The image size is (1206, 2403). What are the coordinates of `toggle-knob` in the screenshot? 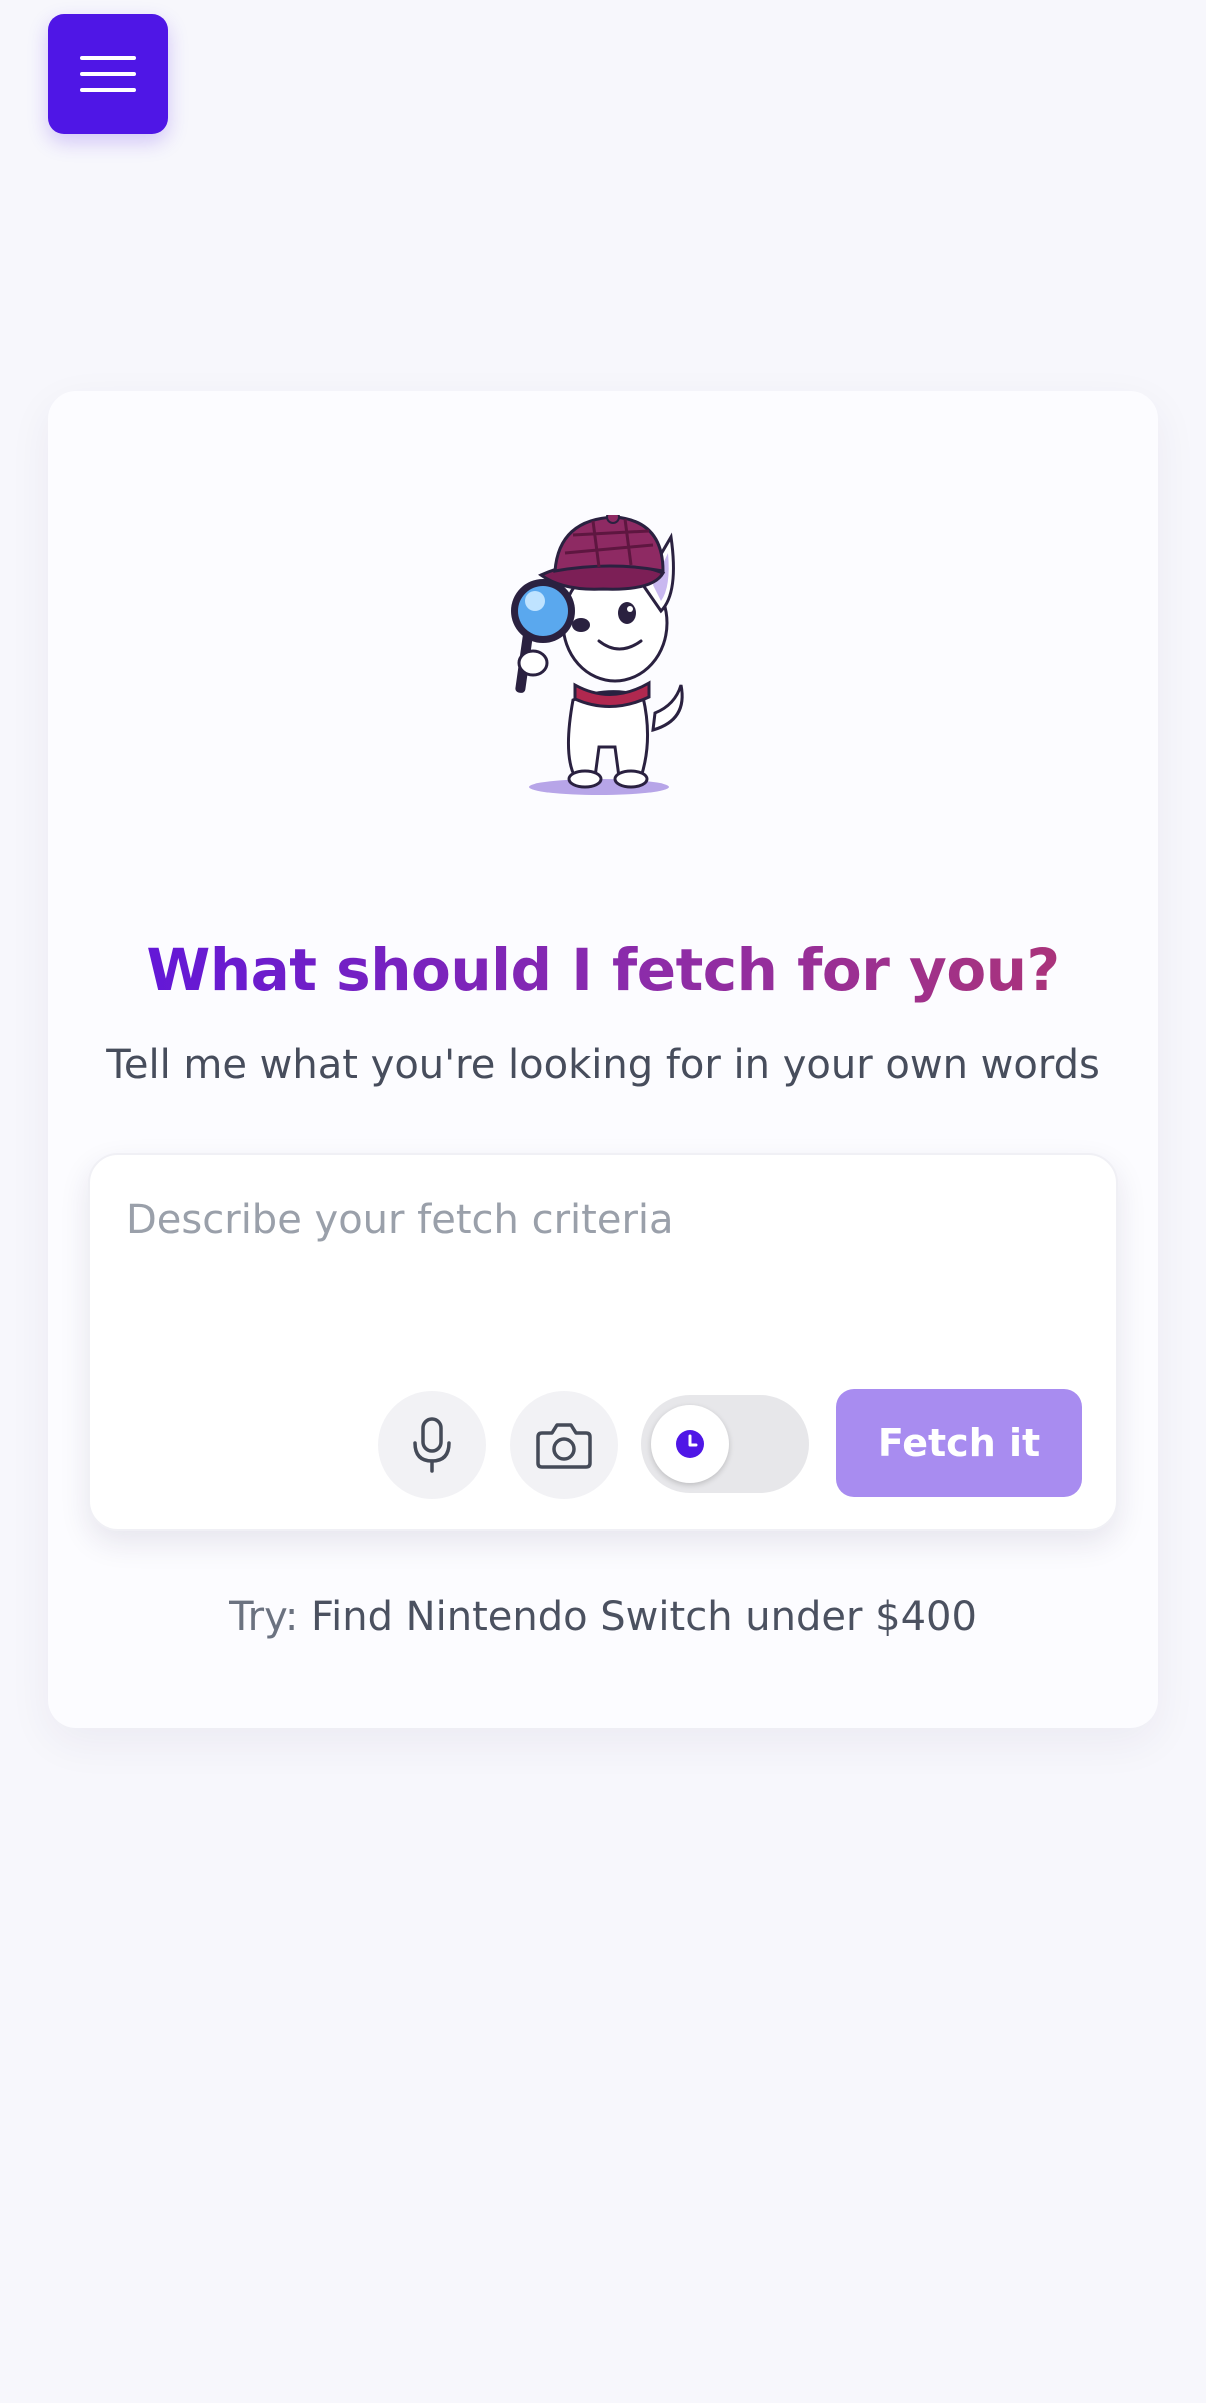 It's located at (690, 1444).